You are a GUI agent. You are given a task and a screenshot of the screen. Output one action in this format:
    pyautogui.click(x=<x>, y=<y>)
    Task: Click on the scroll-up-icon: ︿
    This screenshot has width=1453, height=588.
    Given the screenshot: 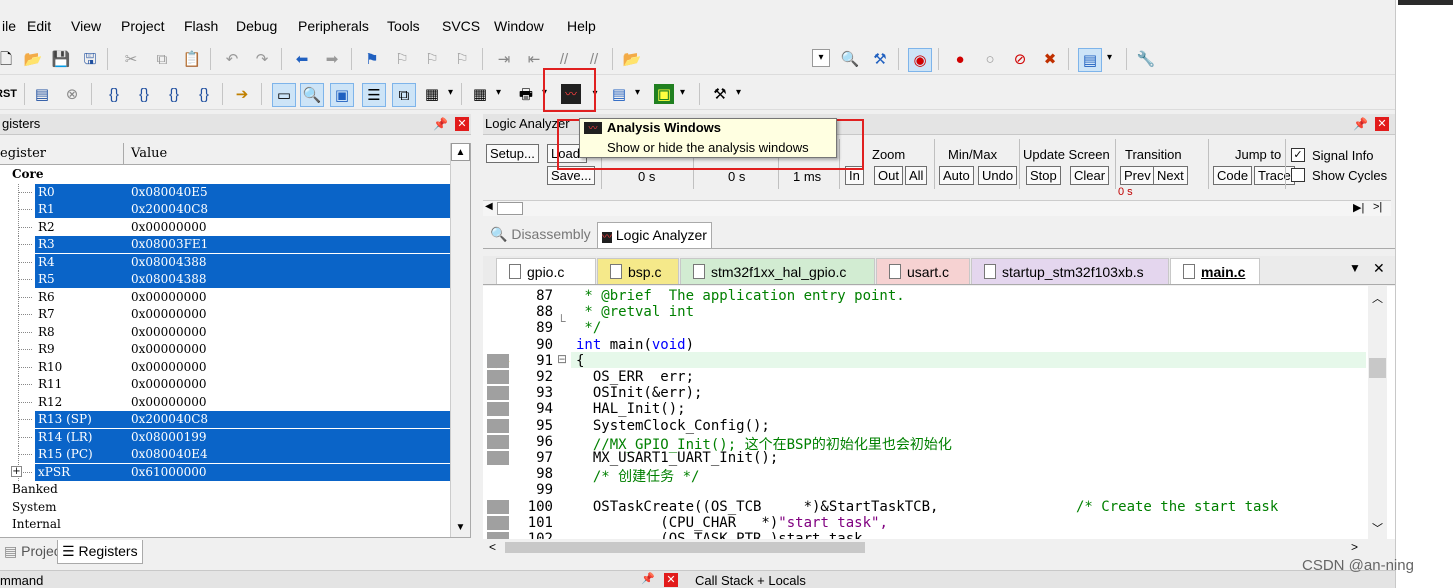 What is the action you would take?
    pyautogui.click(x=1377, y=298)
    